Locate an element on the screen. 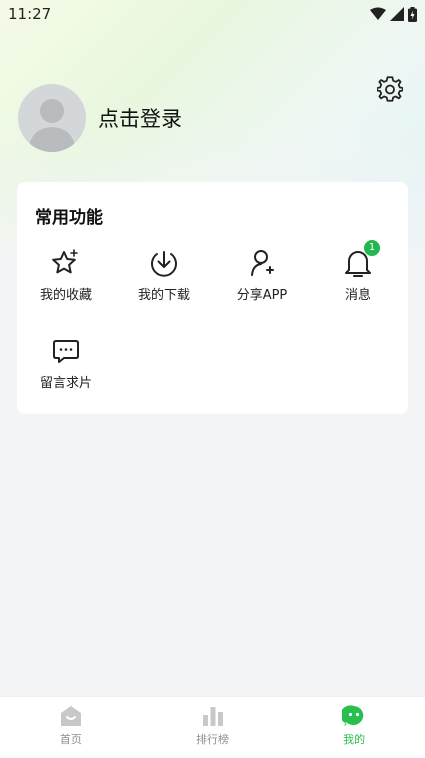 The height and width of the screenshot is (758, 425). bottom-tab-bar: 首页 排行榜 我的 is located at coordinates (212, 727).